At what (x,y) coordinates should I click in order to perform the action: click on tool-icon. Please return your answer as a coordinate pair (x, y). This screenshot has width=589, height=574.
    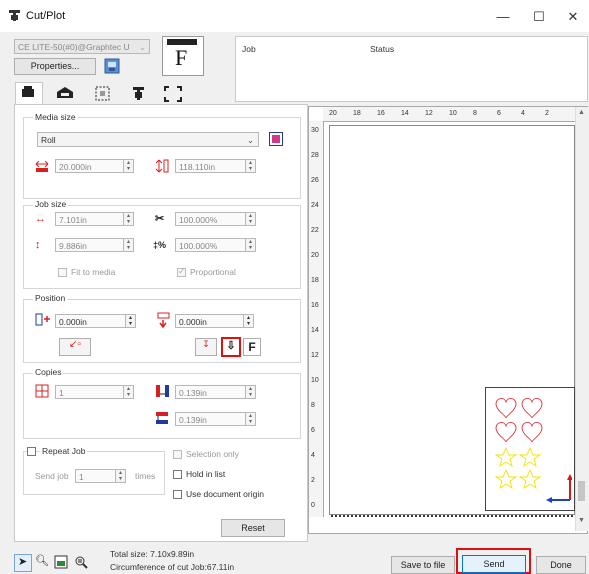
    Looking at the image, I should click on (138, 93).